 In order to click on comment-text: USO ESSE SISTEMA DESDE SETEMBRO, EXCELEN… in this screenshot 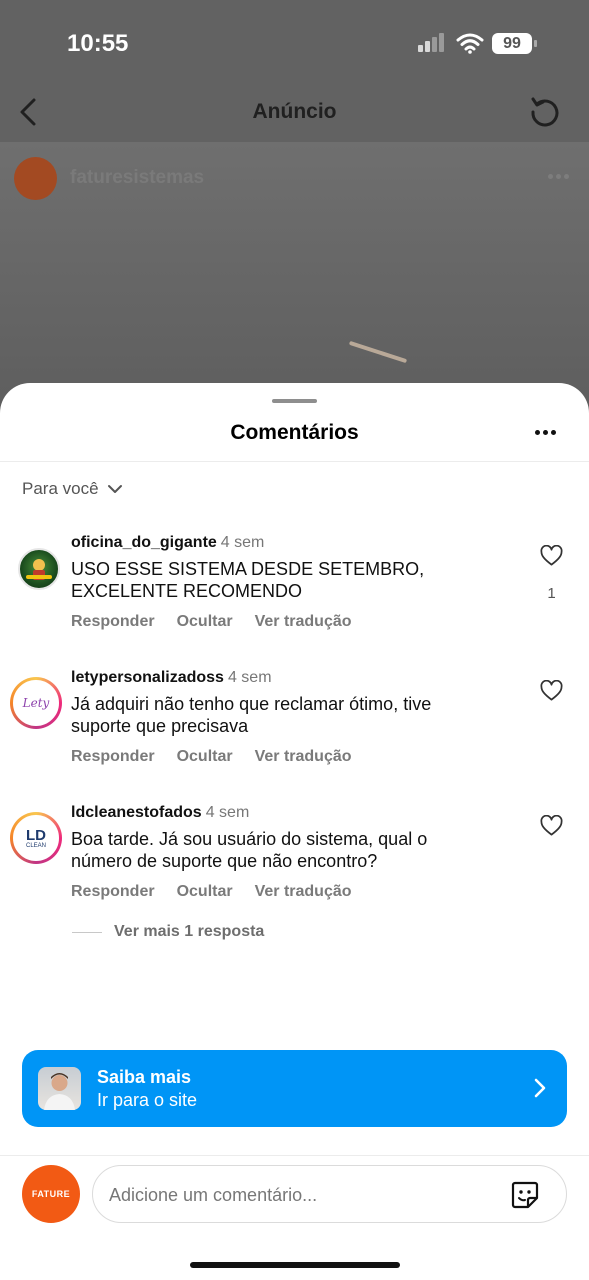, I will do `click(248, 580)`.